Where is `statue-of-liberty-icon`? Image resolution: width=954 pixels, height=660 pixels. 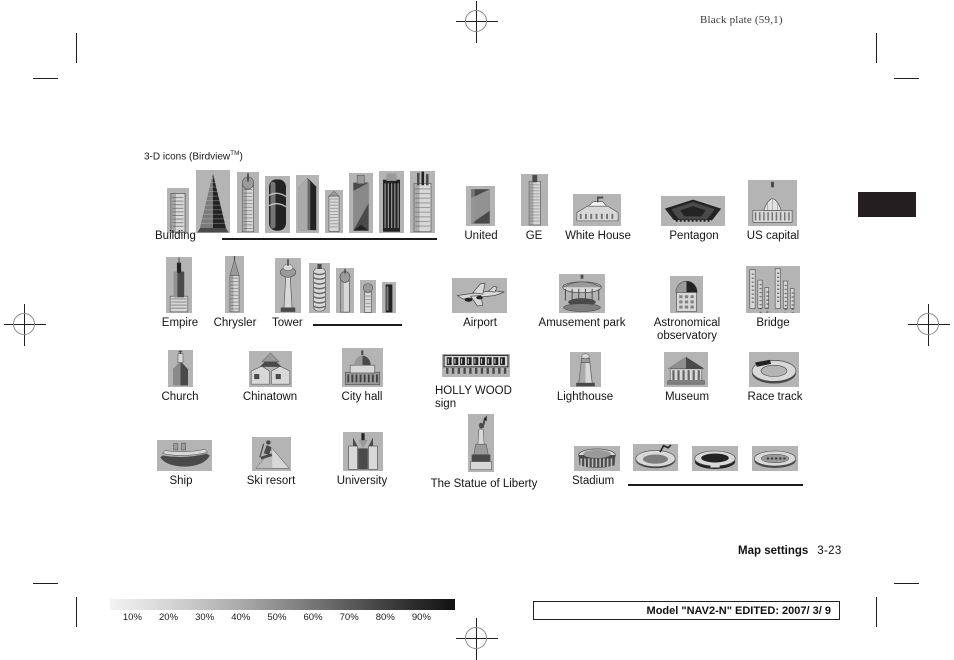
statue-of-liberty-icon is located at coordinates (481, 443).